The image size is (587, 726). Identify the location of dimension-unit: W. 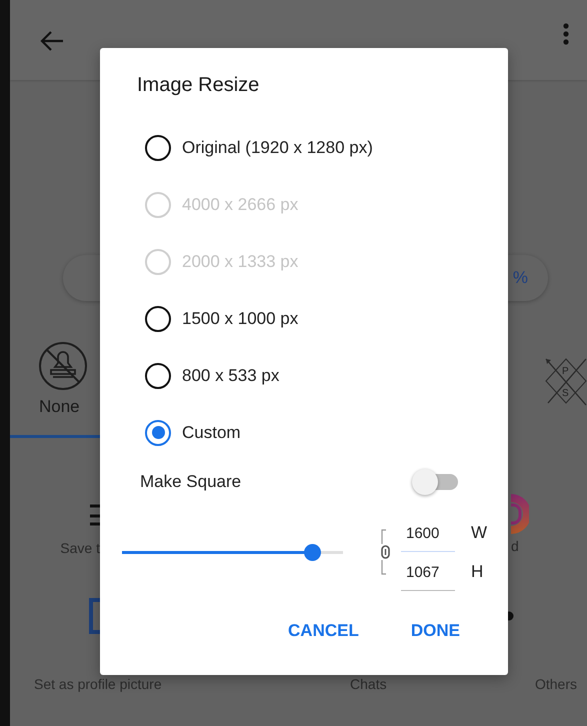
(479, 532).